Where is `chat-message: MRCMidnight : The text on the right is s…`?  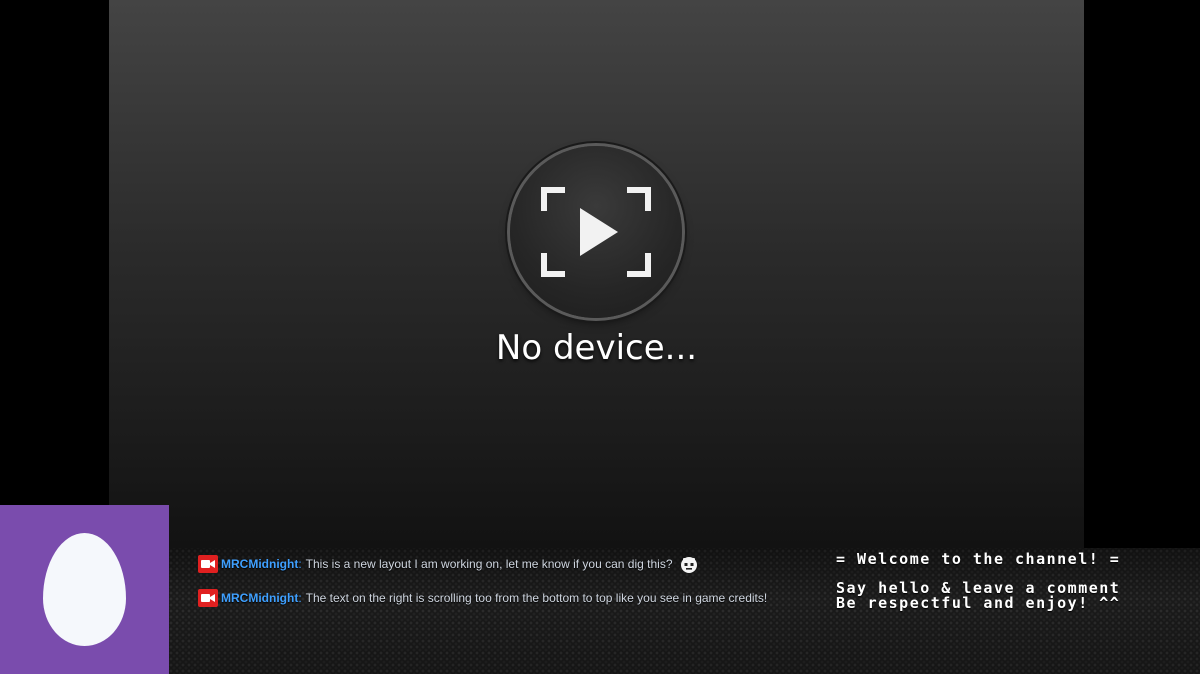 chat-message: MRCMidnight : The text on the right is s… is located at coordinates (508, 598).